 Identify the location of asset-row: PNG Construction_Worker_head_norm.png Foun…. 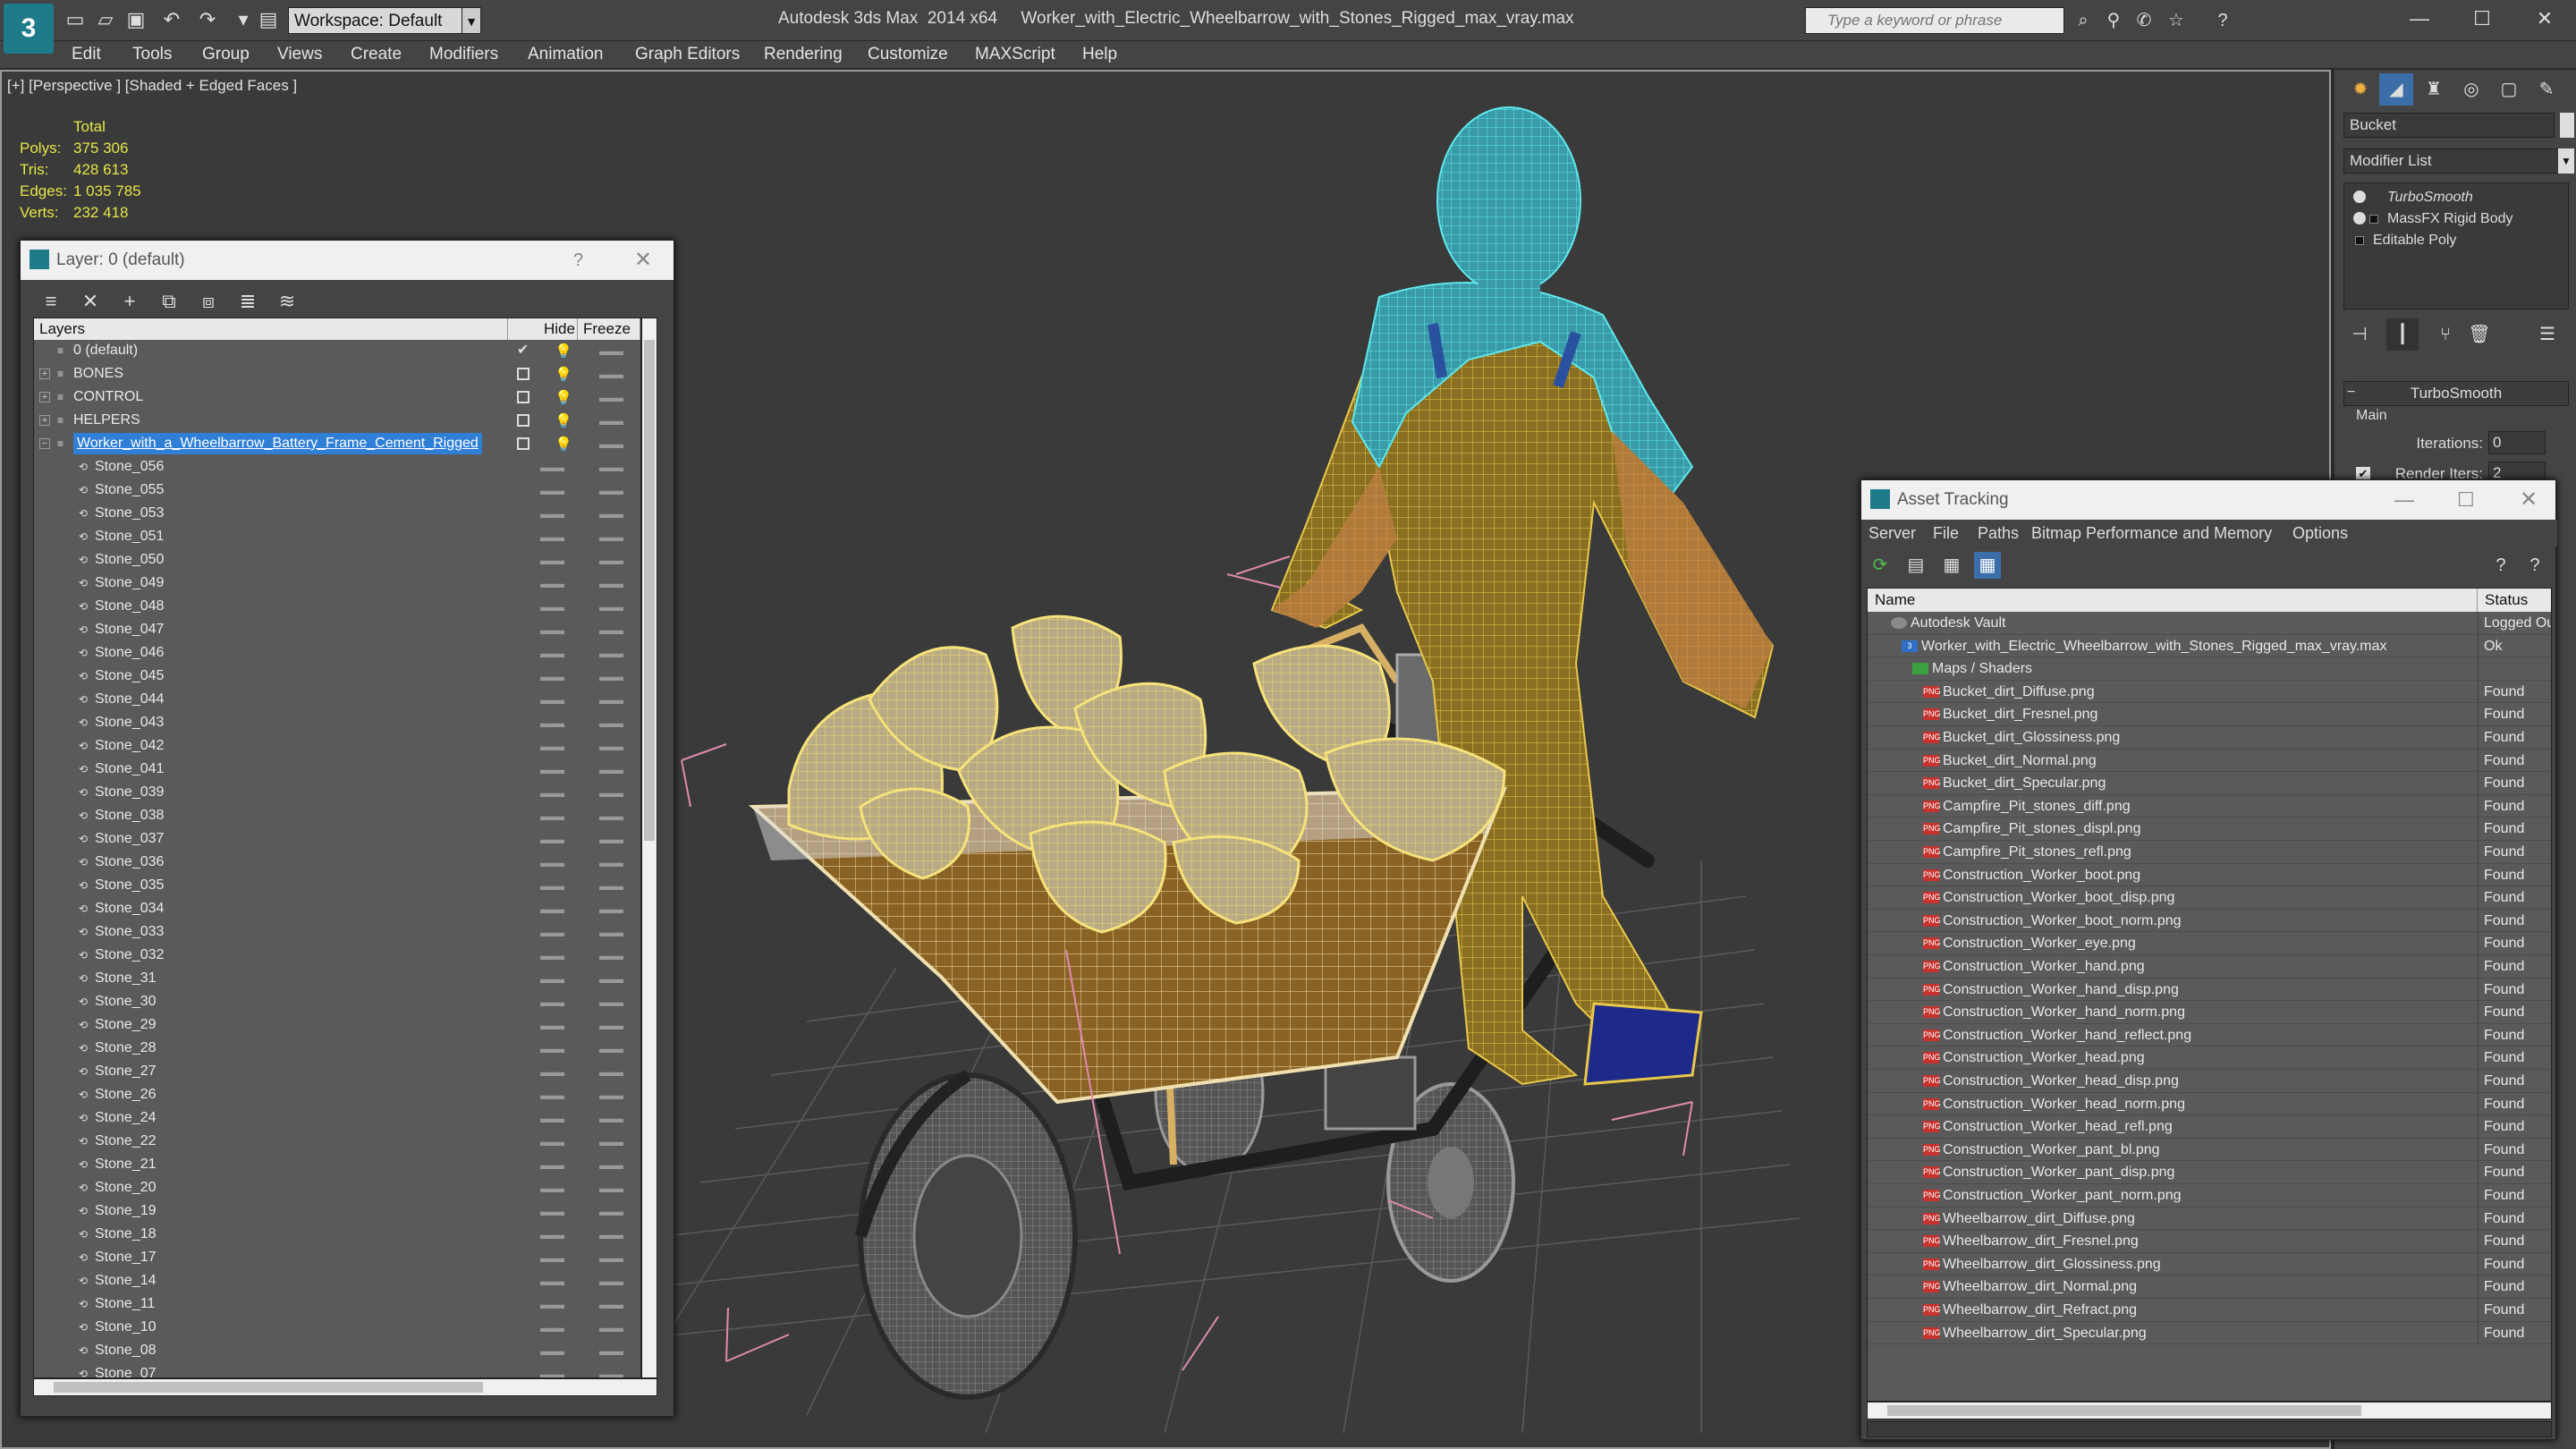
(2209, 1104).